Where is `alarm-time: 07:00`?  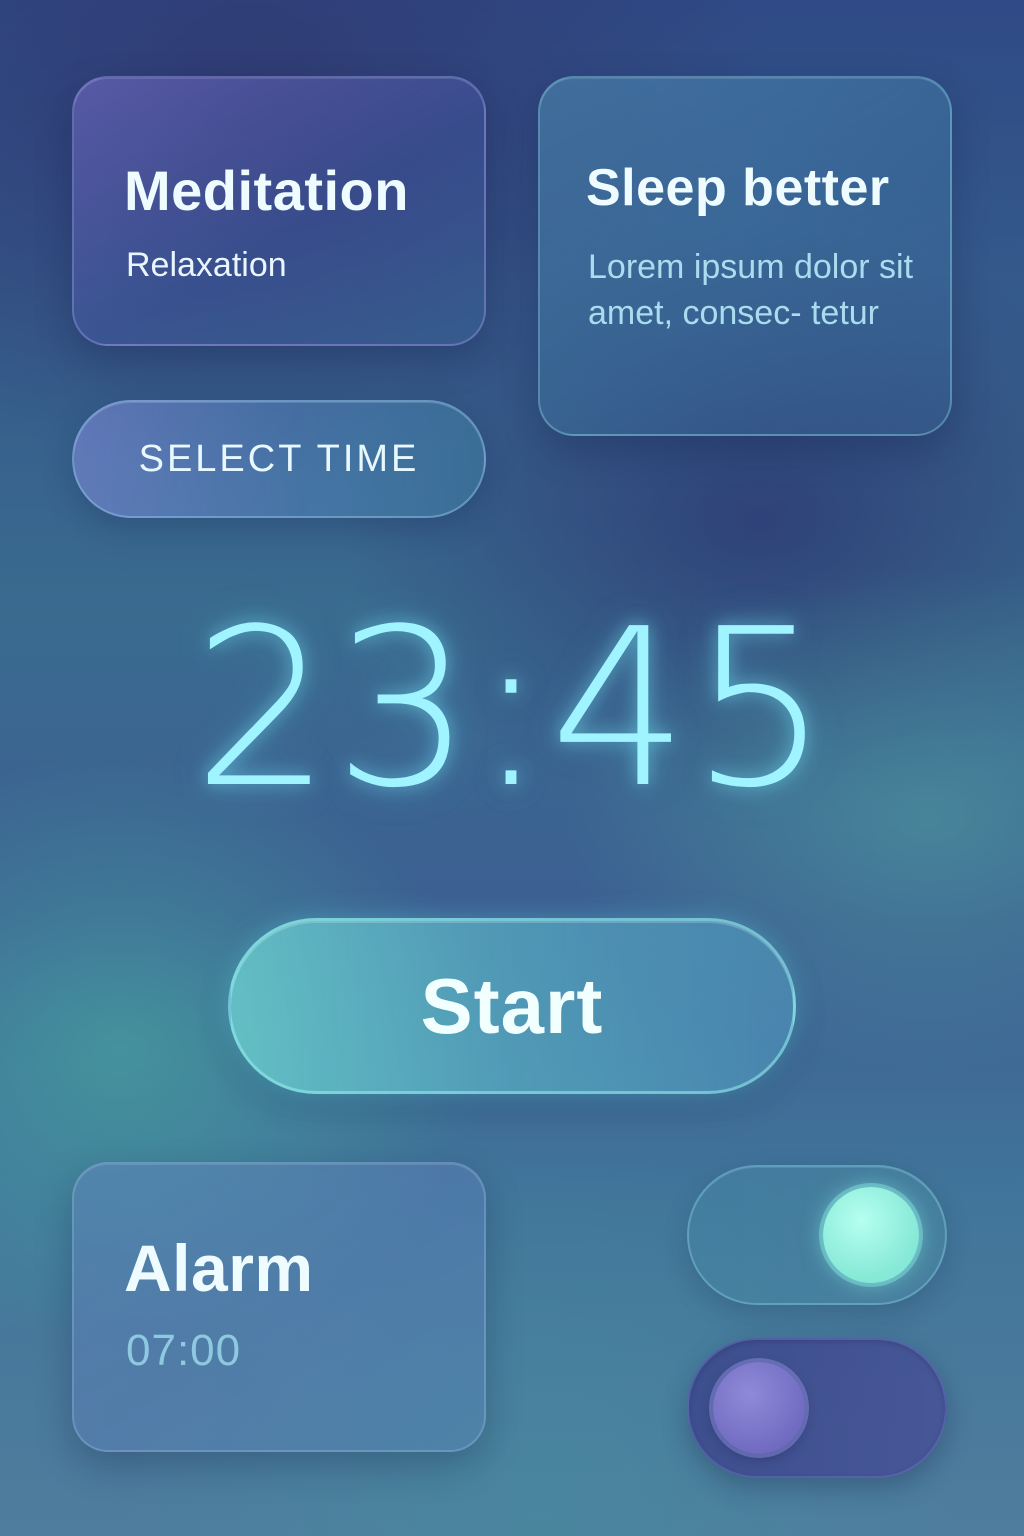 alarm-time: 07:00 is located at coordinates (184, 1350).